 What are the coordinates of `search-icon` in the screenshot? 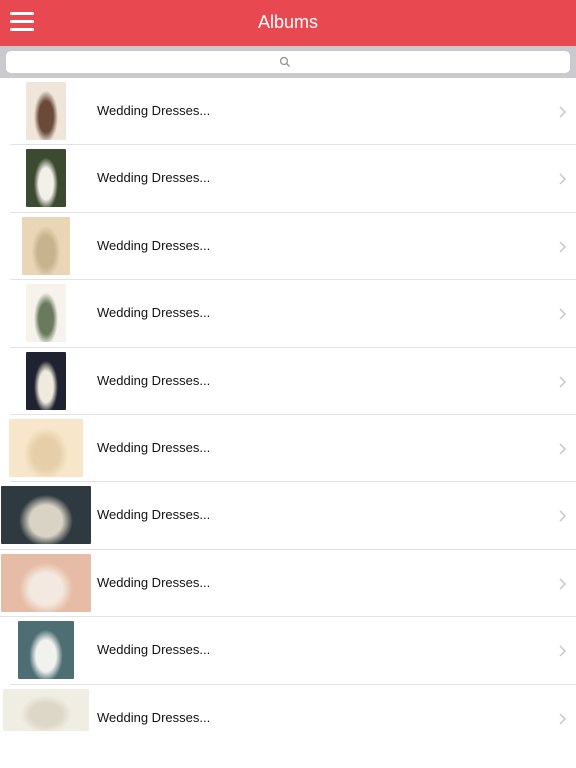 It's located at (284, 61).